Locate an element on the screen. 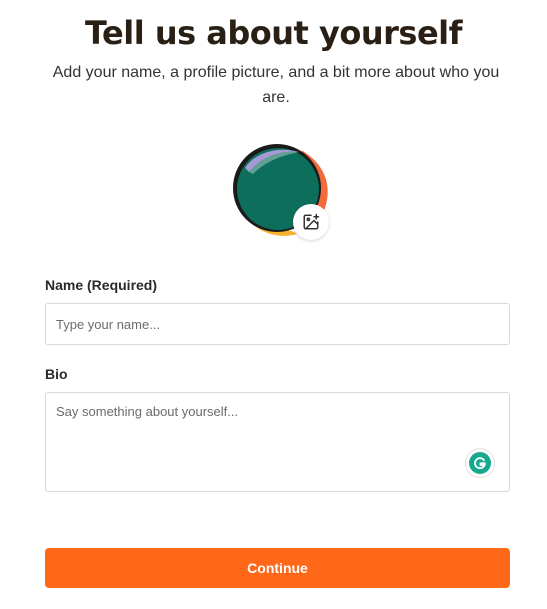 Image resolution: width=547 pixels, height=609 pixels. image-upload-icon is located at coordinates (311, 221).